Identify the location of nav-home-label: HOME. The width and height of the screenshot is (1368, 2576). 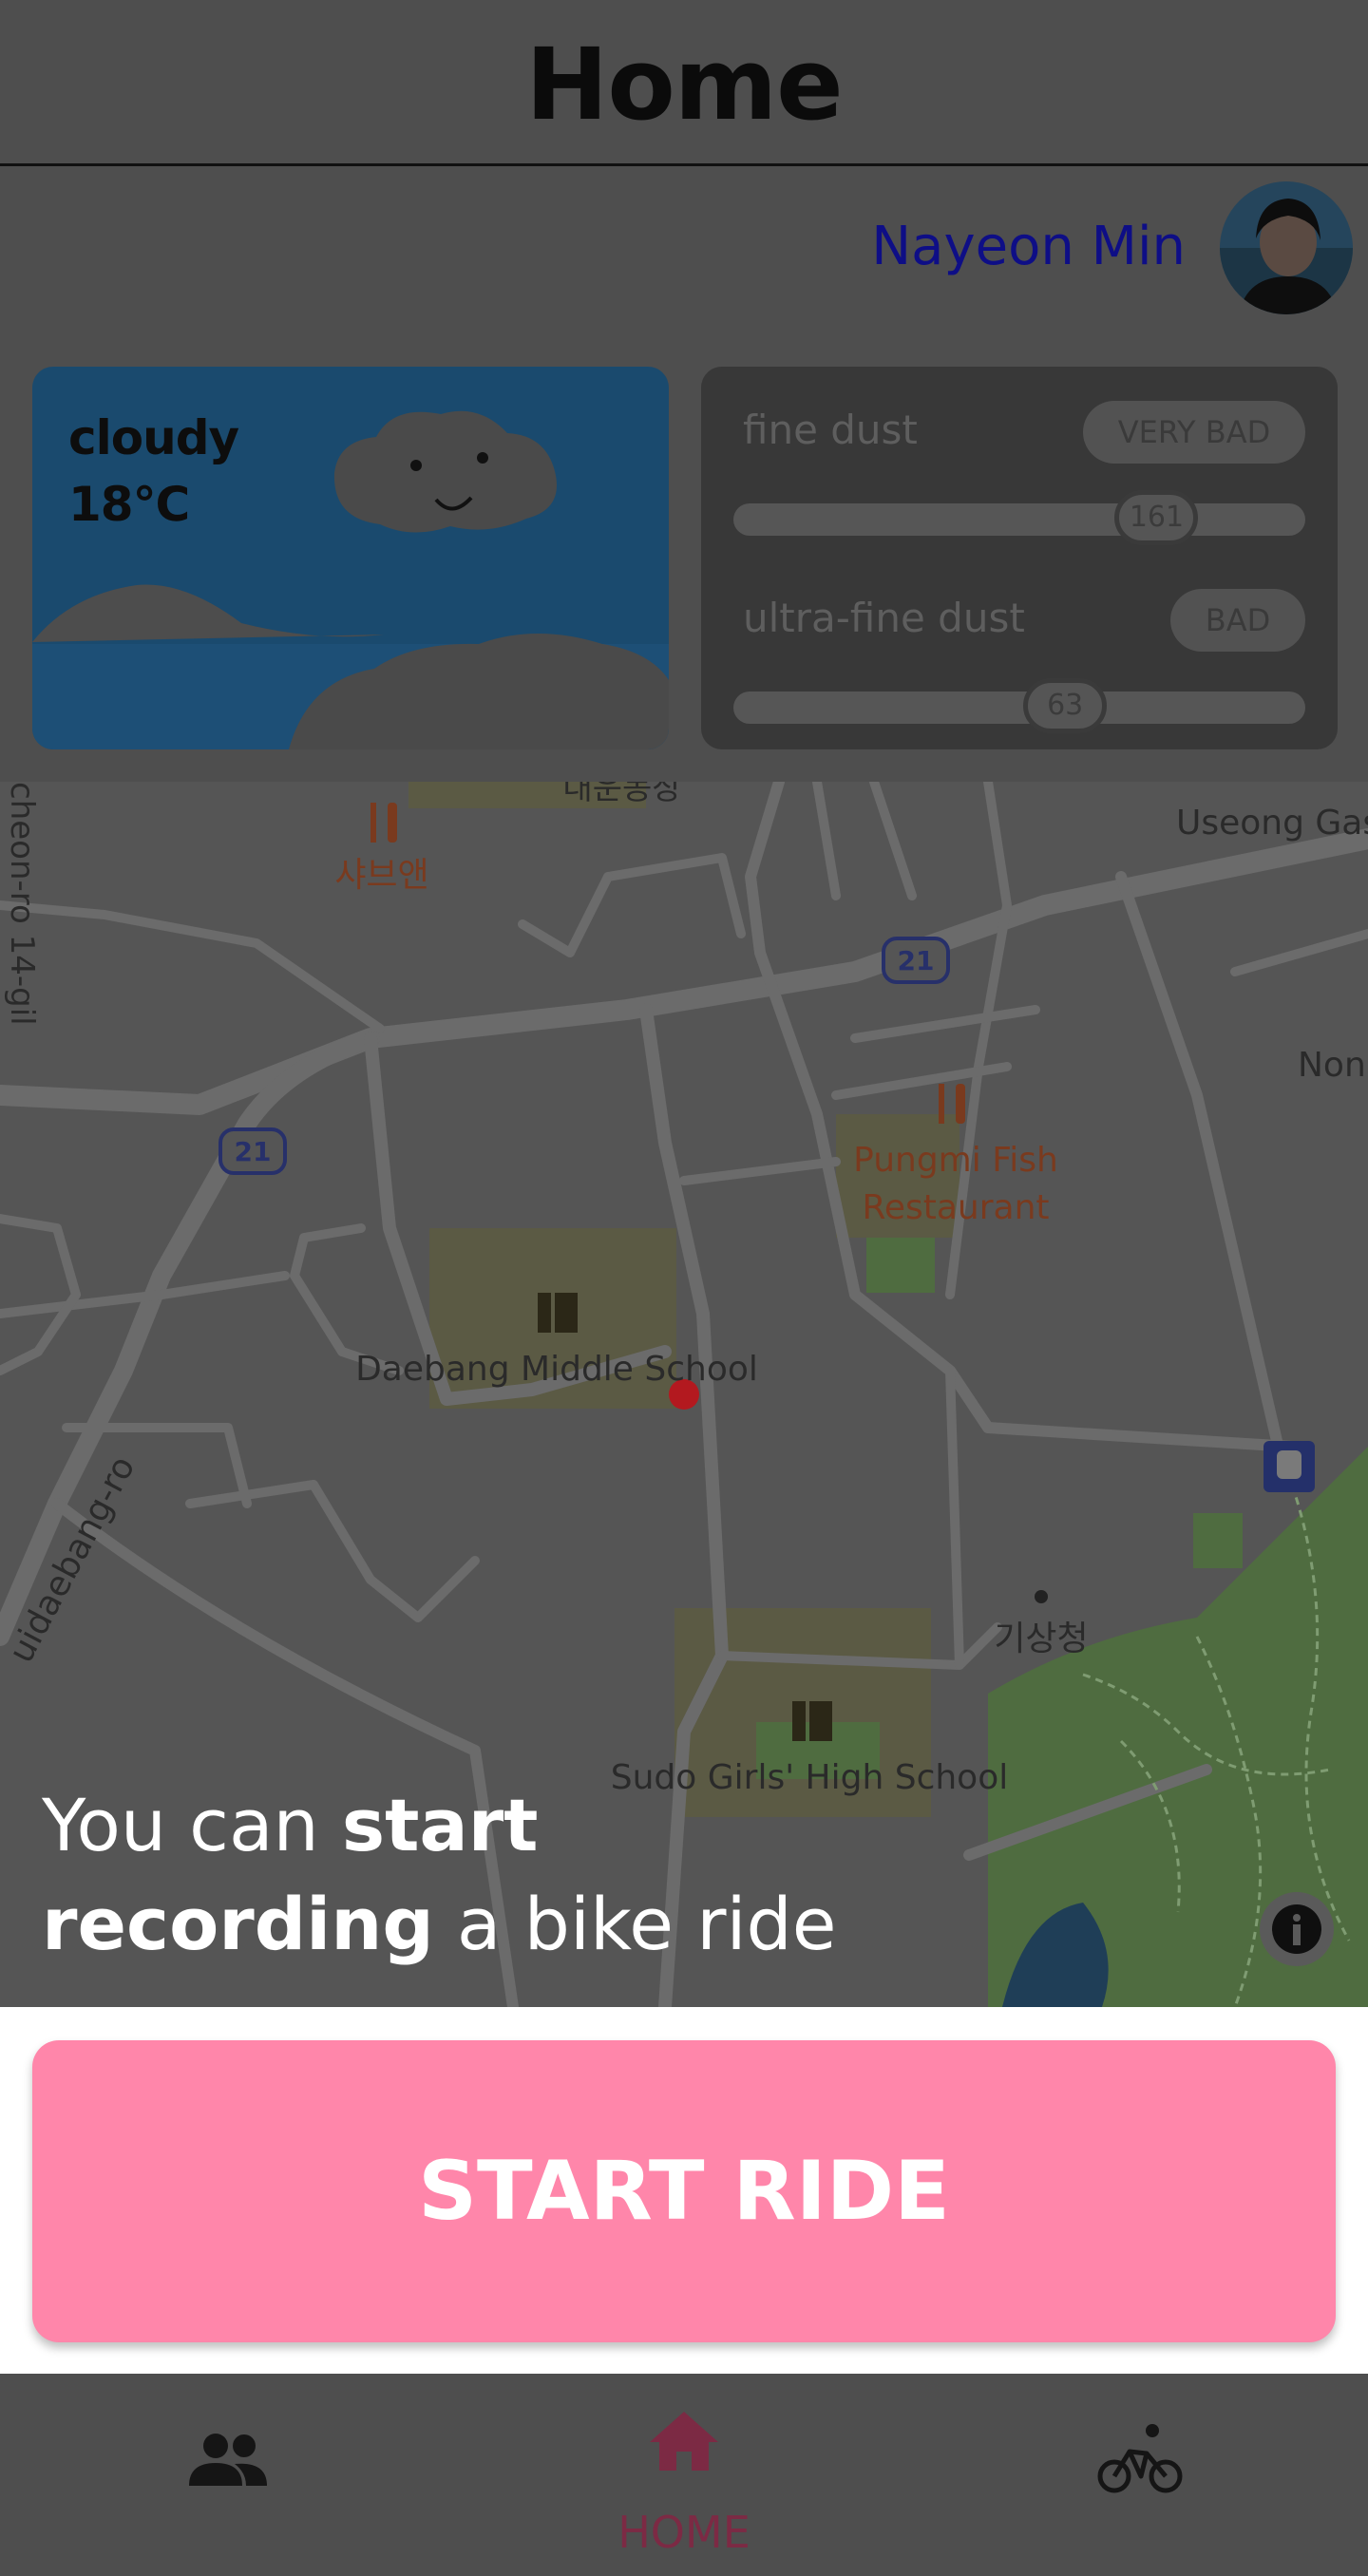
(684, 2532).